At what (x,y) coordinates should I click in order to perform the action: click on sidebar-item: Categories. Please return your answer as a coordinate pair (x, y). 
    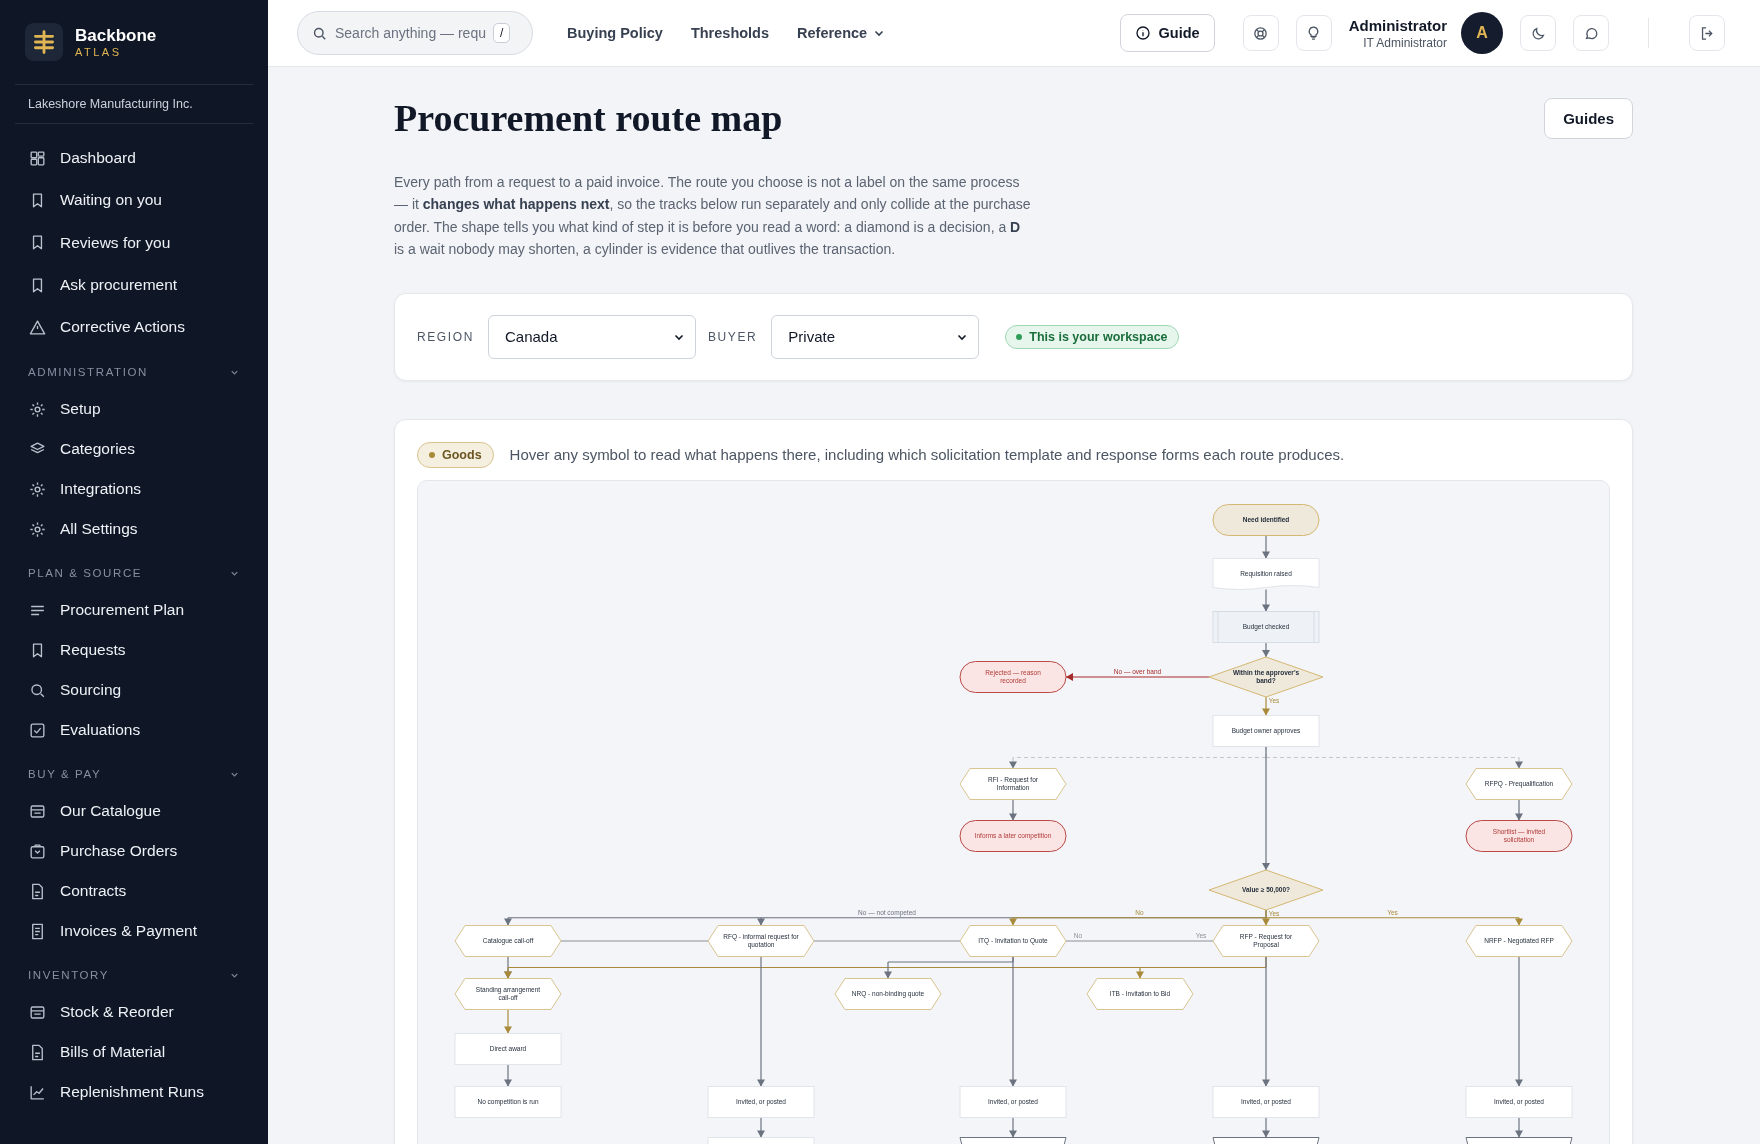
    Looking at the image, I should click on (134, 449).